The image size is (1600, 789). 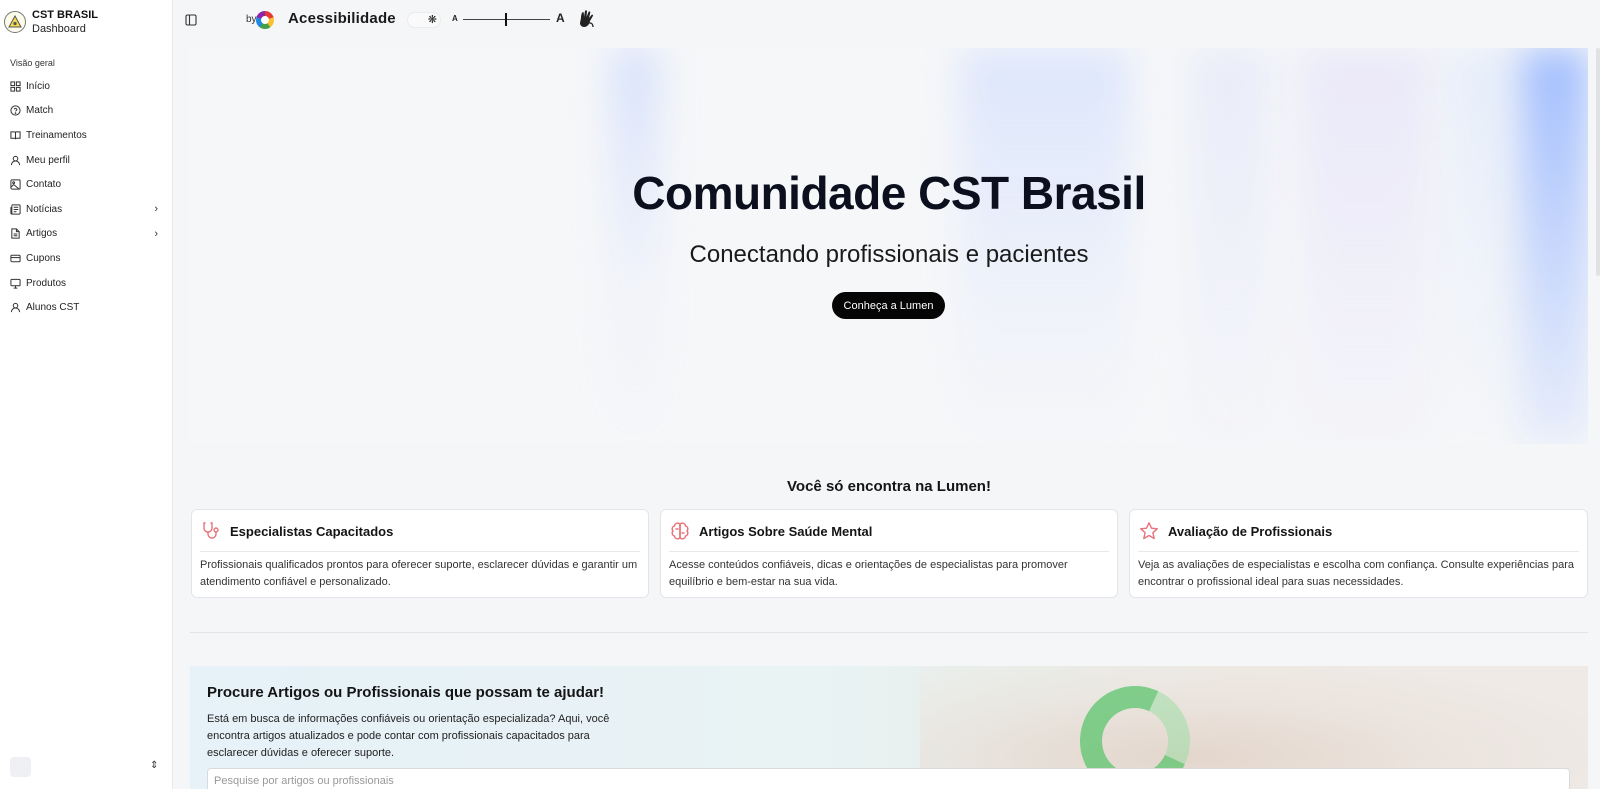 What do you see at coordinates (587, 20) in the screenshot?
I see `sign-language-icon` at bounding box center [587, 20].